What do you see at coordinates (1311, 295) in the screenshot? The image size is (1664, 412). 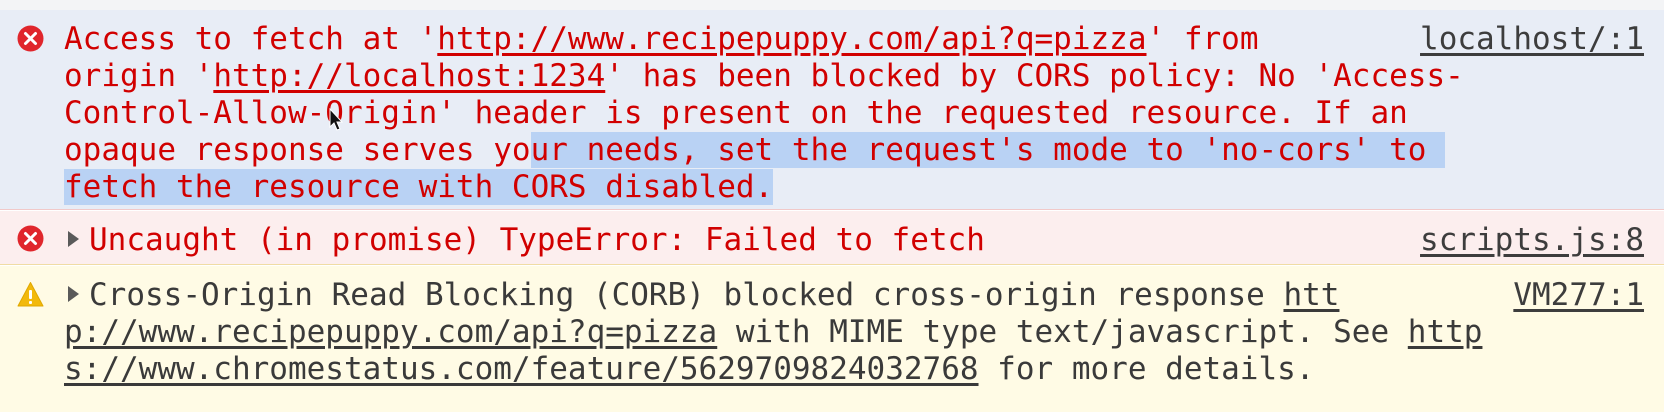 I see `blocked-url-link: htt` at bounding box center [1311, 295].